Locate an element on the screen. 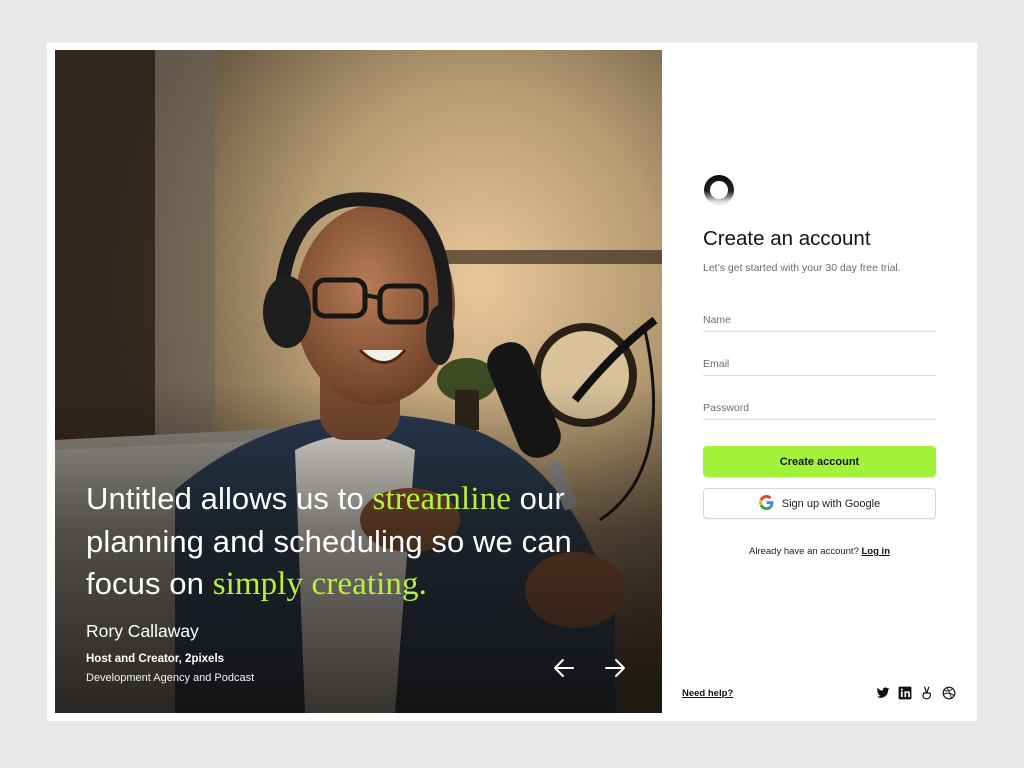  page-title: Create an account is located at coordinates (787, 238).